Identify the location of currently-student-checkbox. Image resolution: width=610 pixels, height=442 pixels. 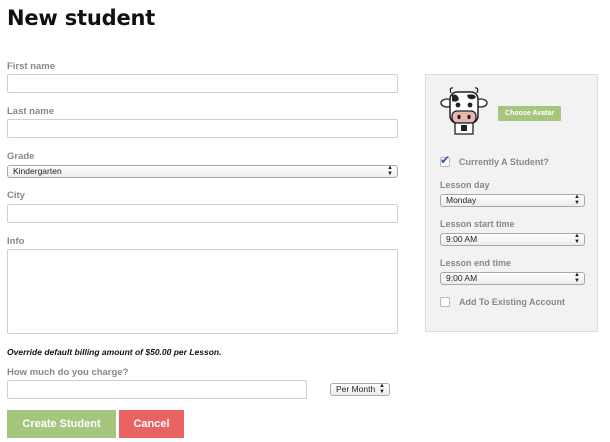
(445, 160).